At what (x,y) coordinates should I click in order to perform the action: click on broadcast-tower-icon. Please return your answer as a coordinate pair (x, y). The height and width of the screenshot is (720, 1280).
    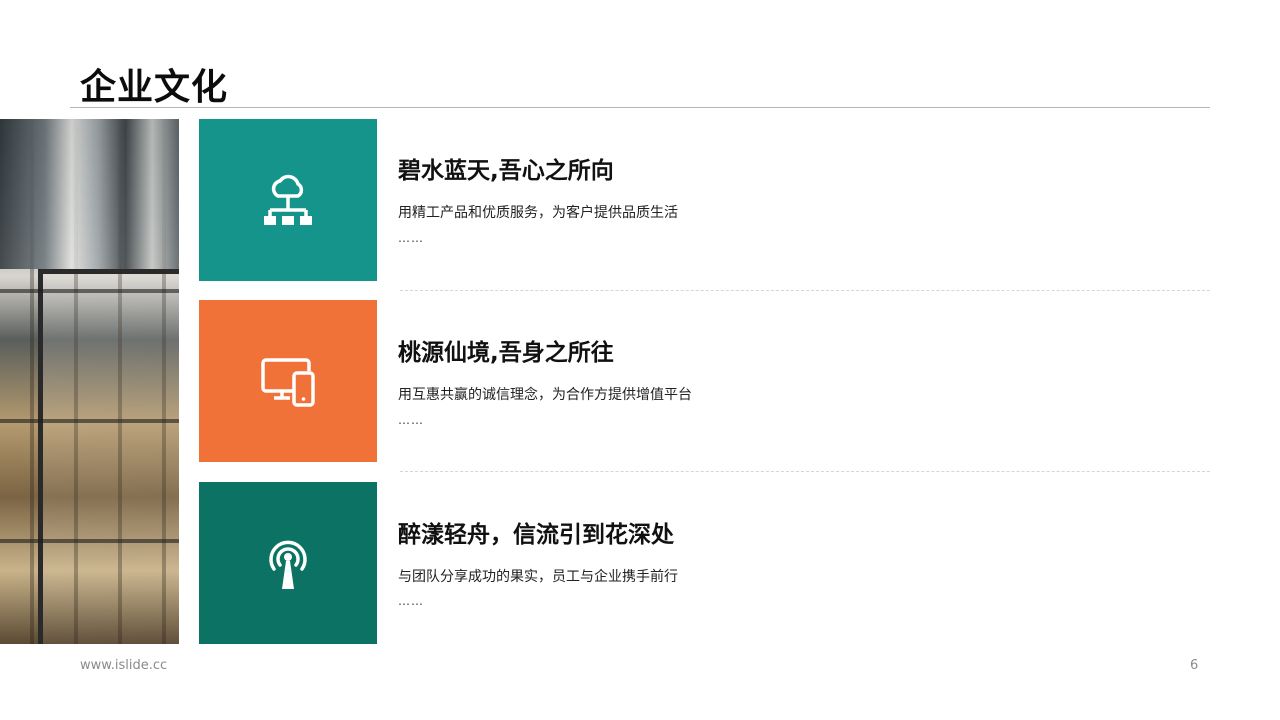
    Looking at the image, I should click on (288, 564).